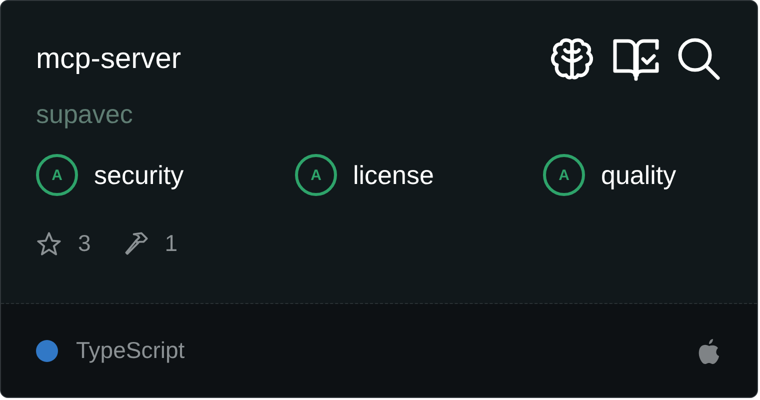  I want to click on hammer-icon, so click(135, 243).